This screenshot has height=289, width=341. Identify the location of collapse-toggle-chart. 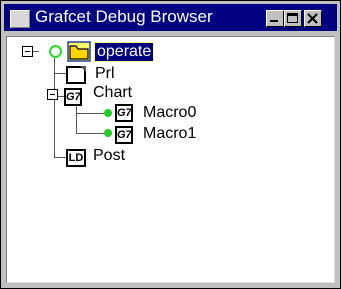
(52, 94).